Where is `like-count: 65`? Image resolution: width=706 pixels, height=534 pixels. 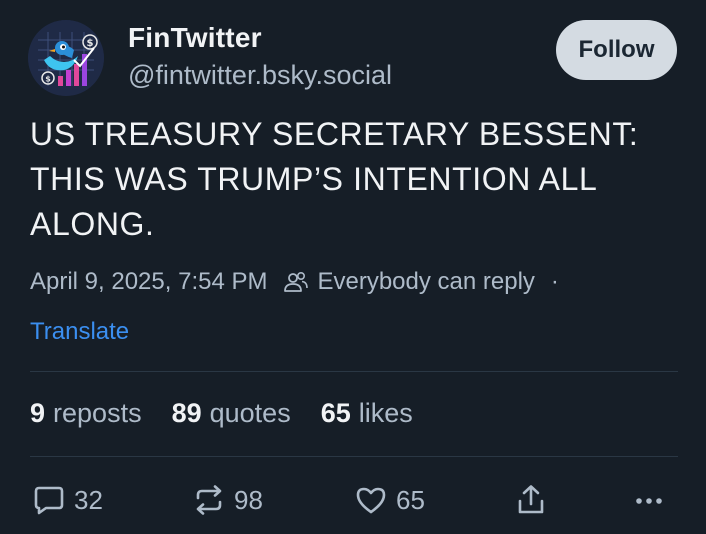 like-count: 65 is located at coordinates (410, 499).